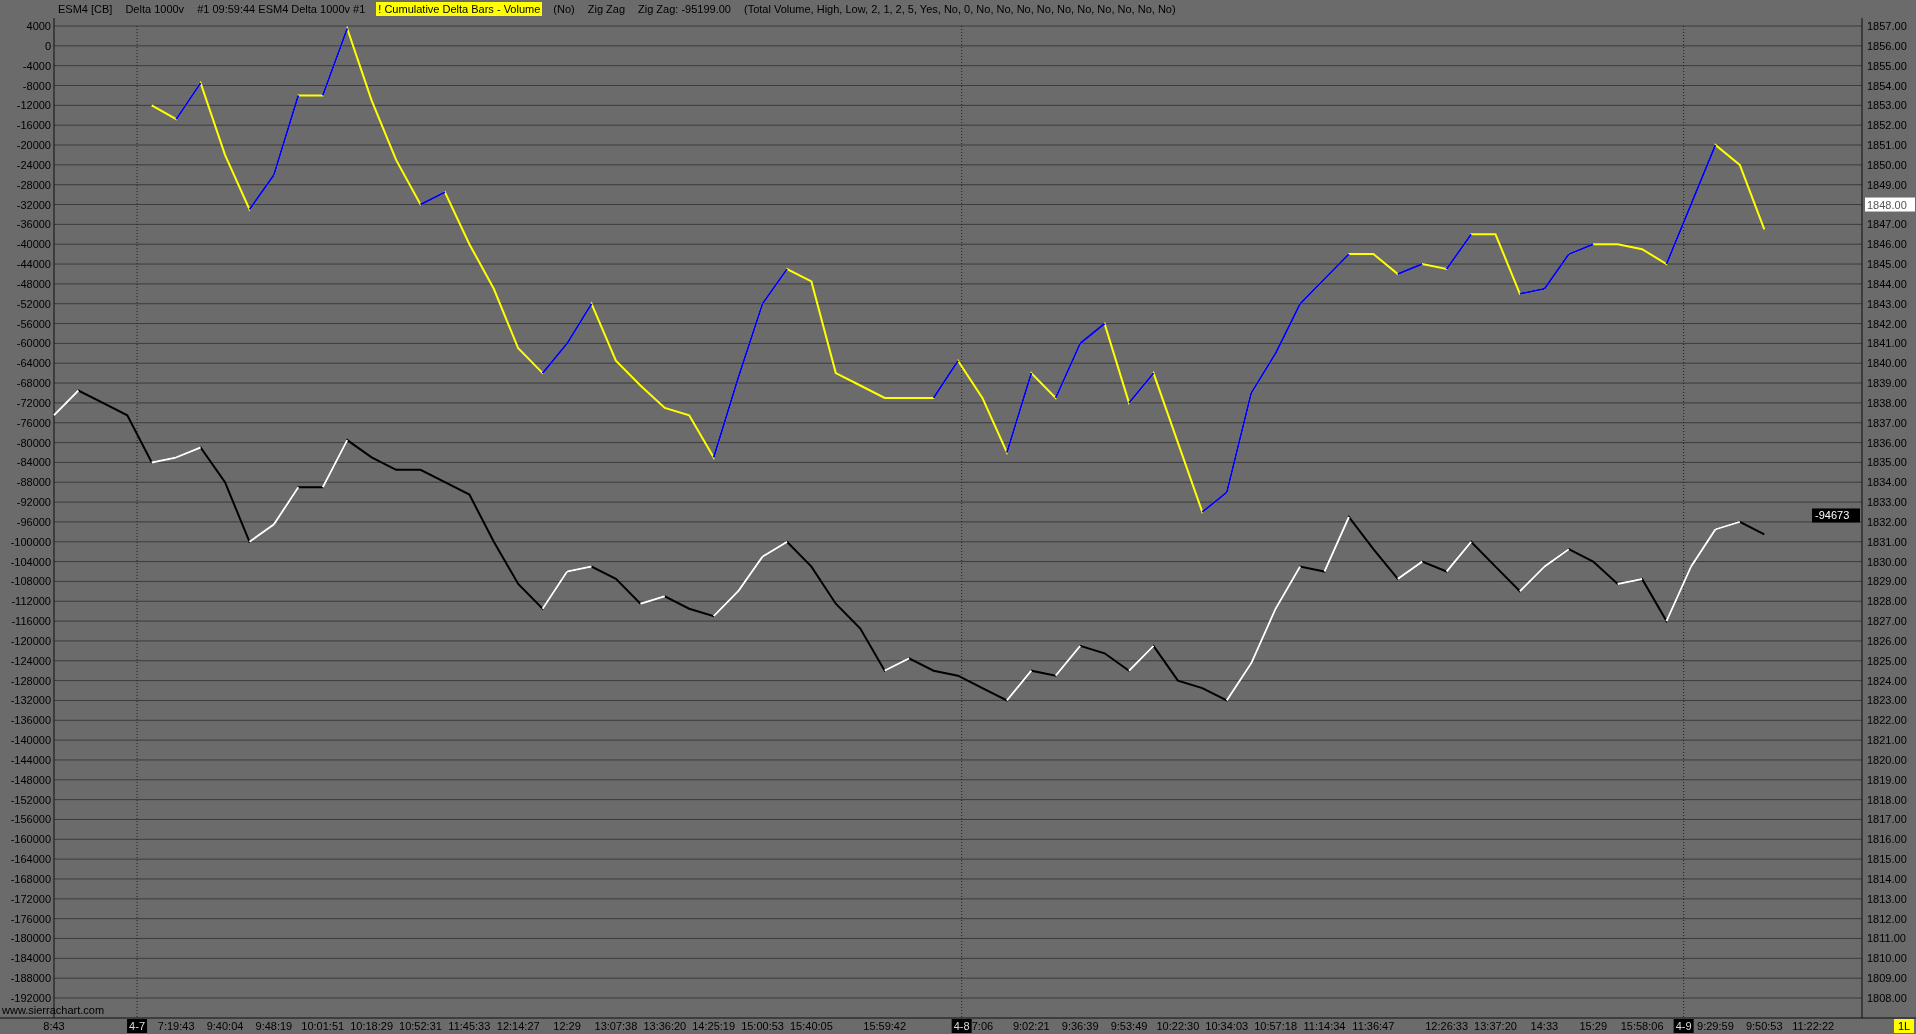  Describe the element at coordinates (225, 1026) in the screenshot. I see `axis-label: 9:40:04` at that location.